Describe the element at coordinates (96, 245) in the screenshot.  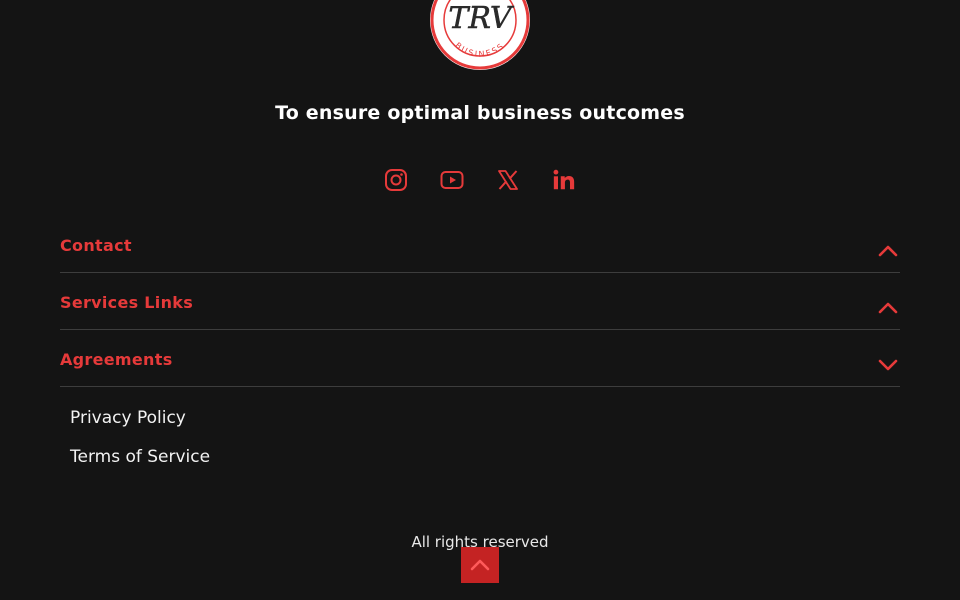
I see `accordion-title: Contact` at that location.